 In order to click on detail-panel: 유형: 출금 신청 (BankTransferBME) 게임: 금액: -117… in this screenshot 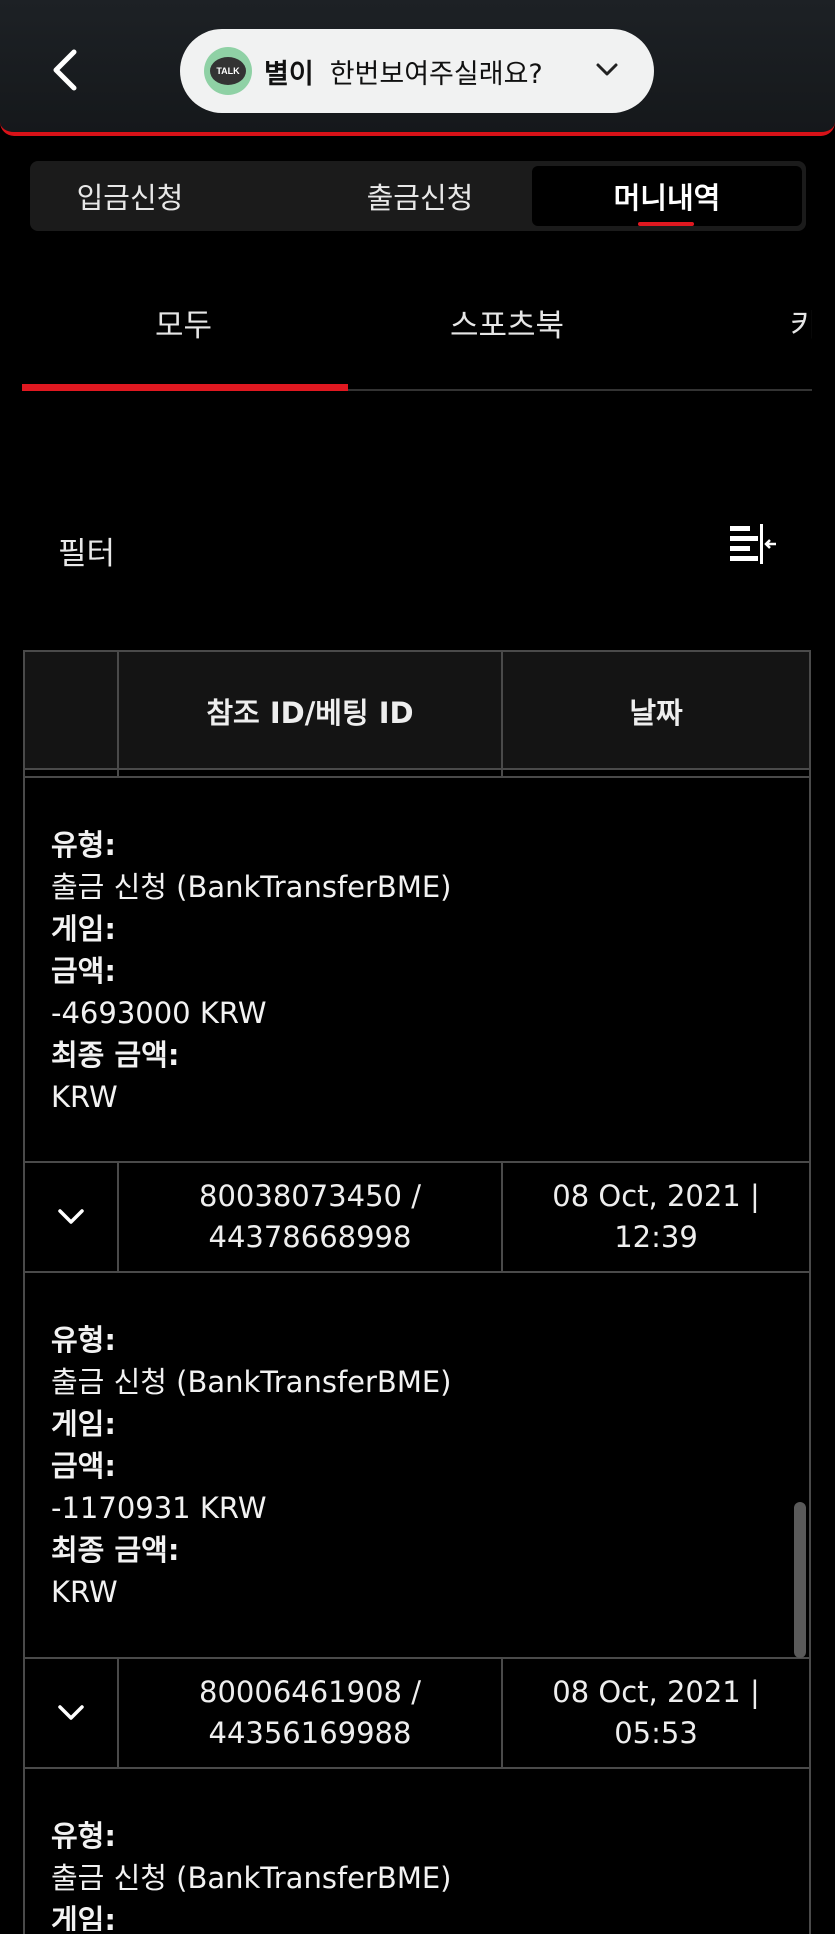, I will do `click(251, 1466)`.